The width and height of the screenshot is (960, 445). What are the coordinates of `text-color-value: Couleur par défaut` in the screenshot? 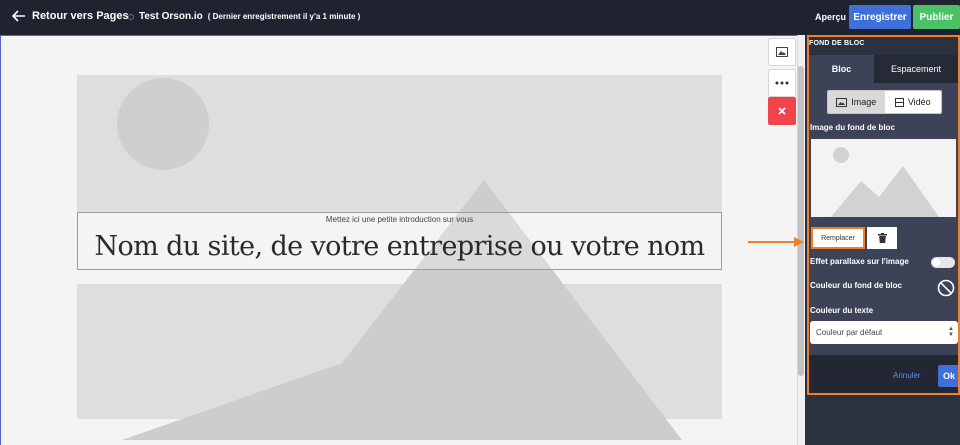 It's located at (849, 332).